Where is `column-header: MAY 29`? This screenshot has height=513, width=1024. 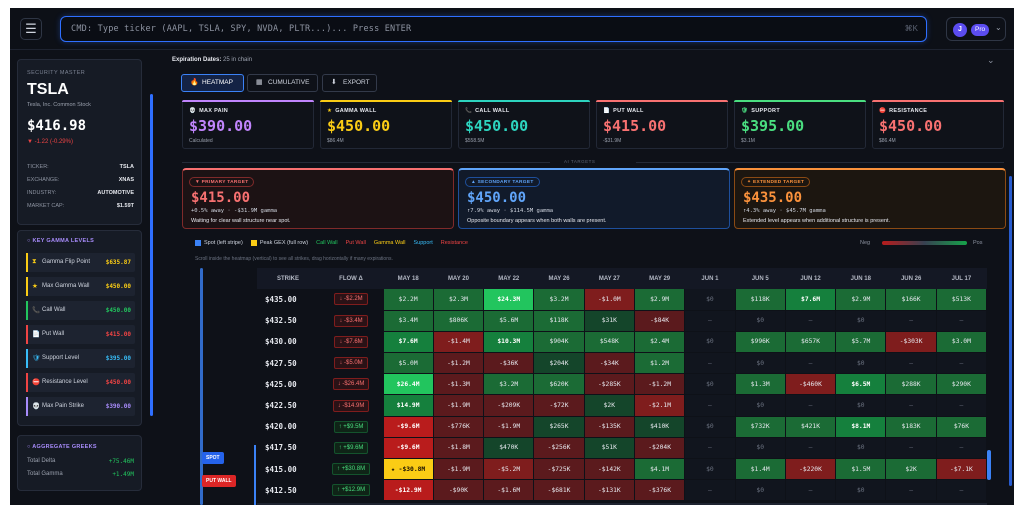 column-header: MAY 29 is located at coordinates (659, 278).